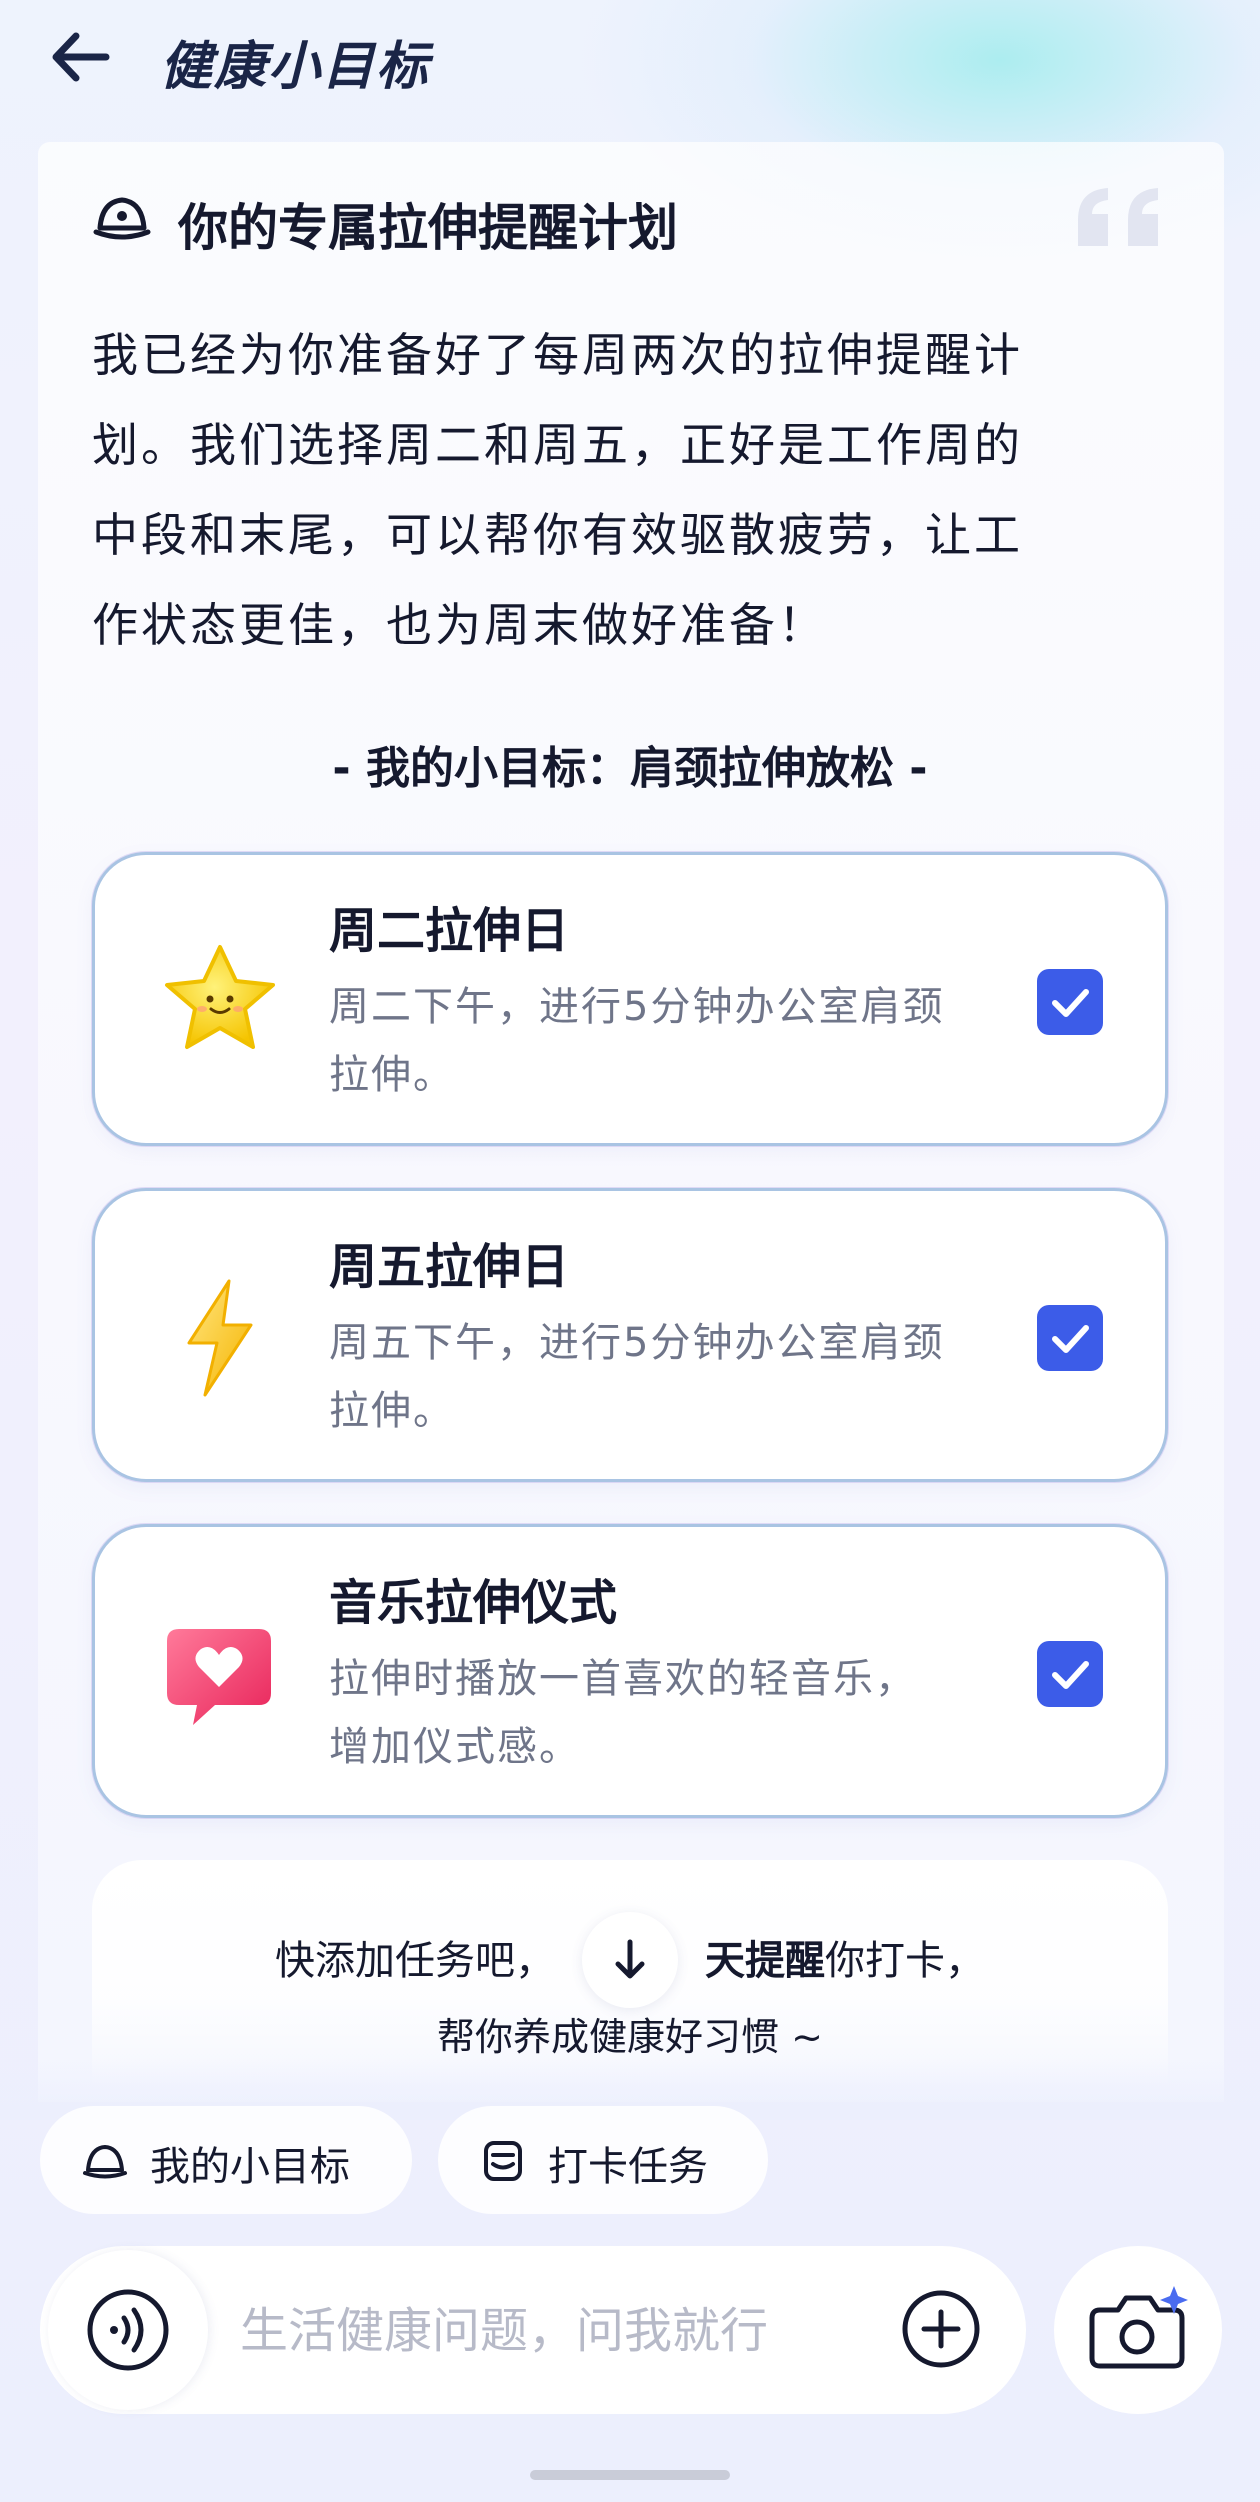  Describe the element at coordinates (455, 1747) in the screenshot. I see `task-desc-line: 增加仪式感。` at that location.